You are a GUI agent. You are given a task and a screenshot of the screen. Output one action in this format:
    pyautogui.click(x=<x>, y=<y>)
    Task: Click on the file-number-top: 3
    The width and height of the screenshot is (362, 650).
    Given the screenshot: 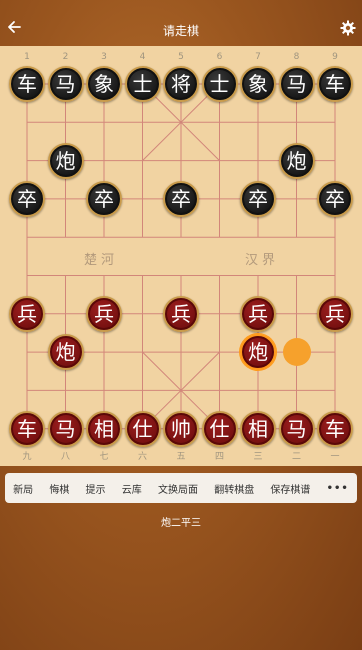 What is the action you would take?
    pyautogui.click(x=104, y=57)
    